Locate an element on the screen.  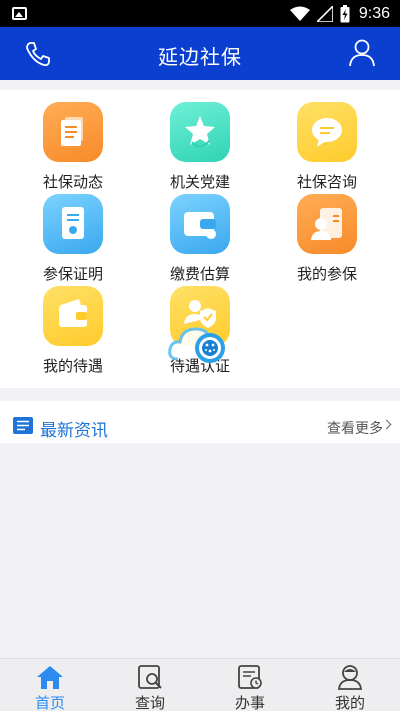
tab-label: 办事 is located at coordinates (249, 702).